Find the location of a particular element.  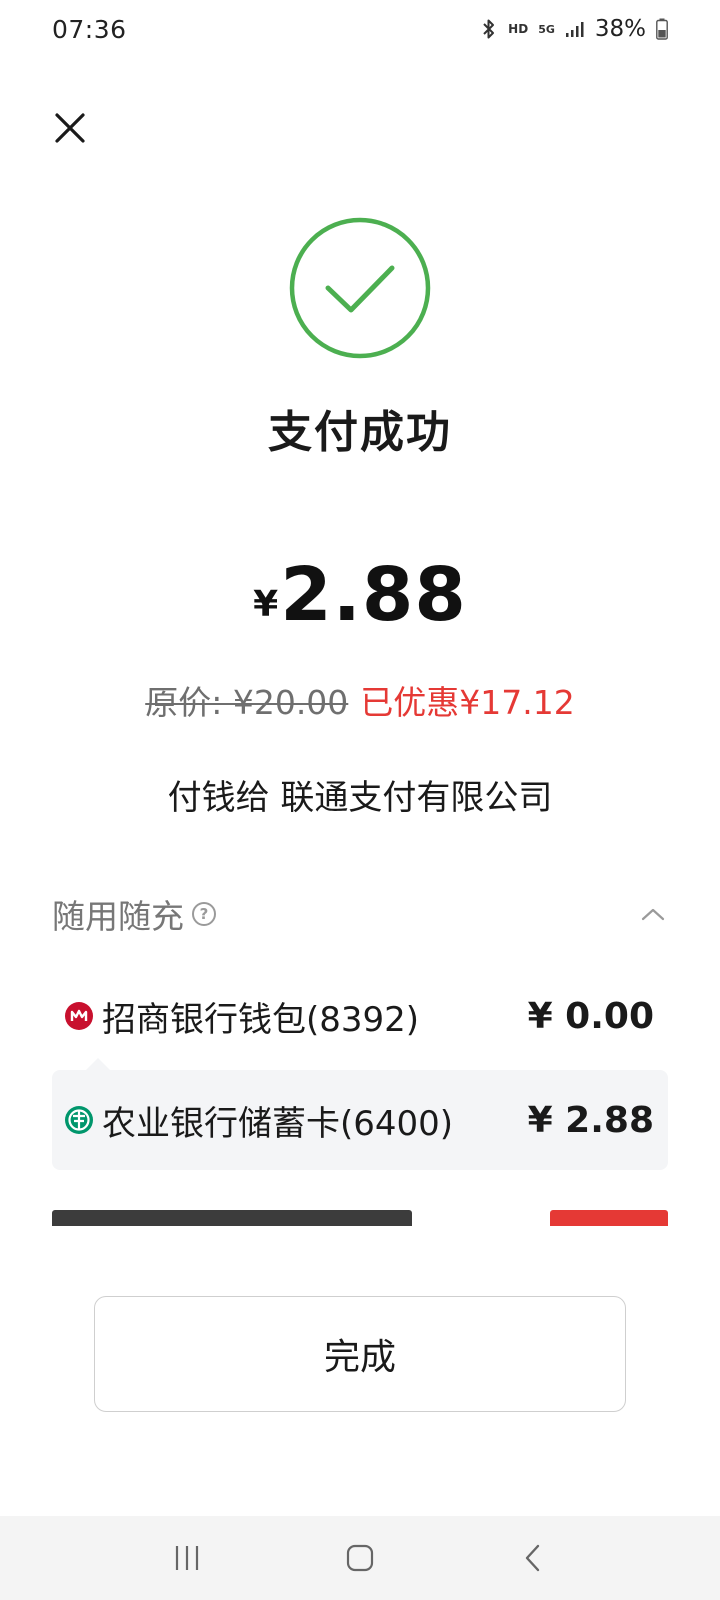

payment-method-row: 农业银行储蓄卡(6400) ¥ 2.88 is located at coordinates (360, 1120).